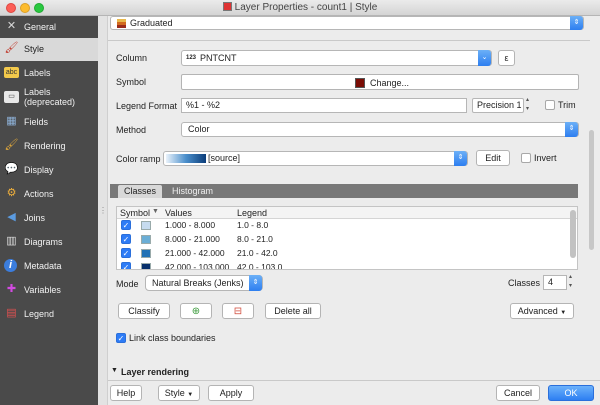 The width and height of the screenshot is (600, 405). I want to click on sidebar-item-actions: ⚙ Actions, so click(49, 194).